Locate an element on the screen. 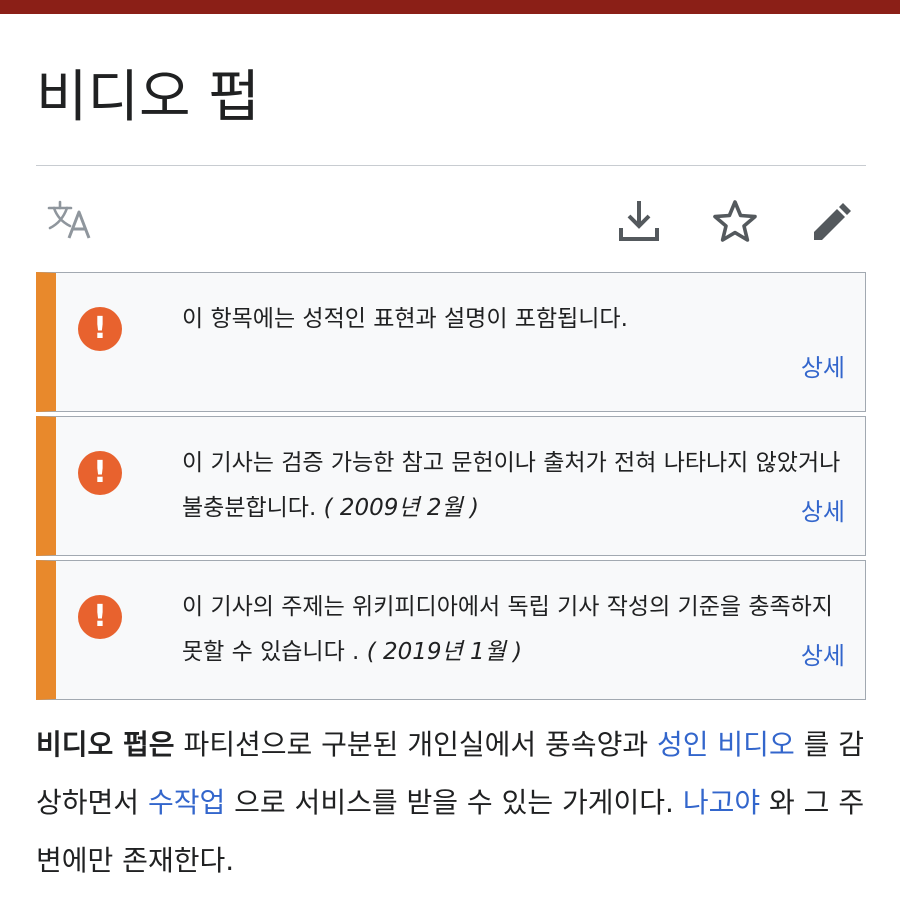  pencil-icon is located at coordinates (831, 221).